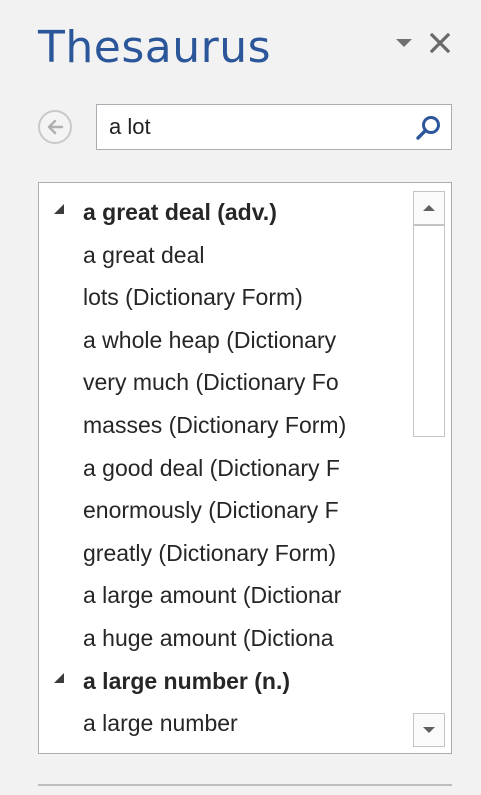 The width and height of the screenshot is (481, 795). What do you see at coordinates (187, 680) in the screenshot?
I see `meaning-heading-label: a large number (n.)` at bounding box center [187, 680].